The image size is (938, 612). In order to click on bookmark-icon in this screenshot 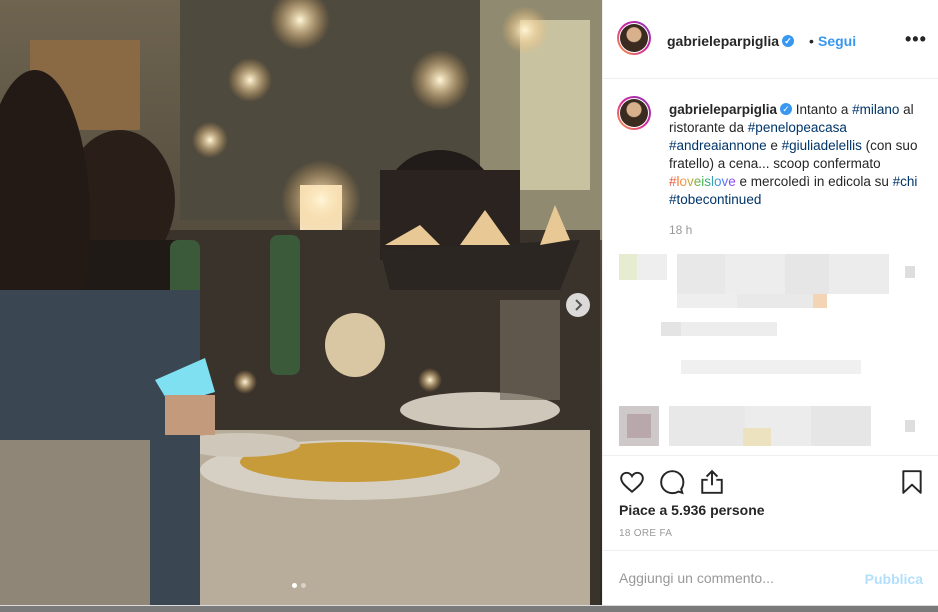, I will do `click(912, 482)`.